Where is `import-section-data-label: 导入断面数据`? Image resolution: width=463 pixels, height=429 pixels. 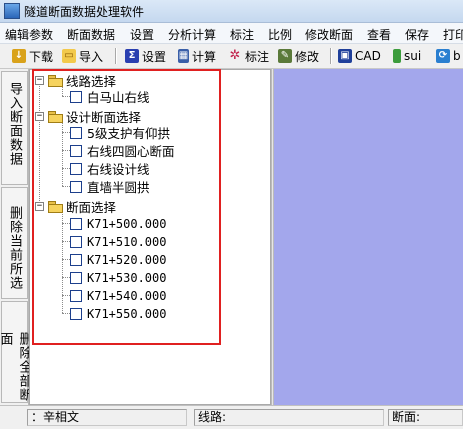
import-section-data-label: 导入断面数据 is located at coordinates (14, 124).